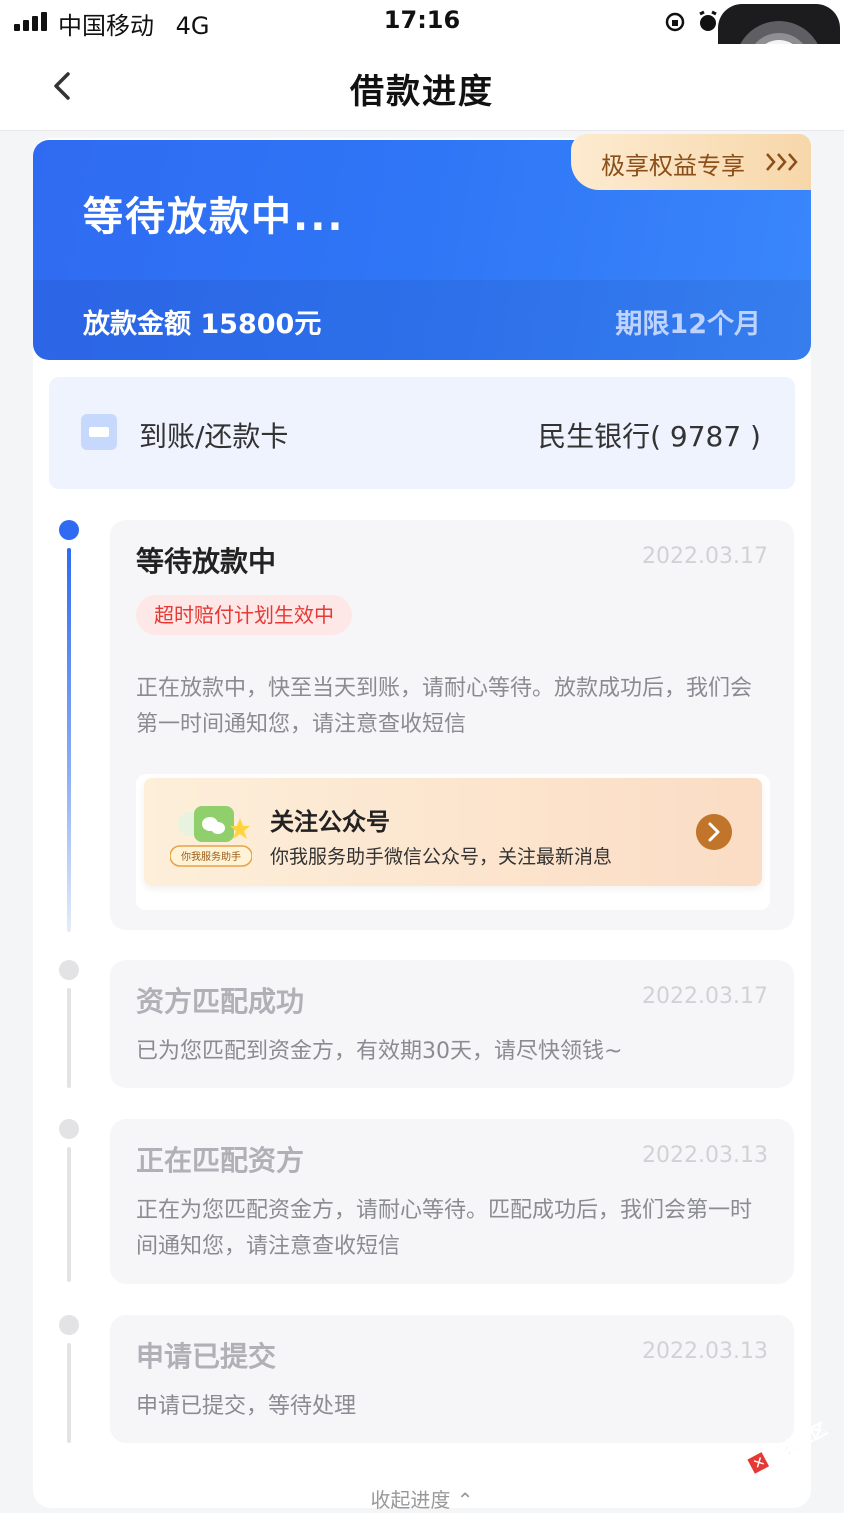  Describe the element at coordinates (220, 1160) in the screenshot. I see `step-title: 正在匹配资方` at that location.